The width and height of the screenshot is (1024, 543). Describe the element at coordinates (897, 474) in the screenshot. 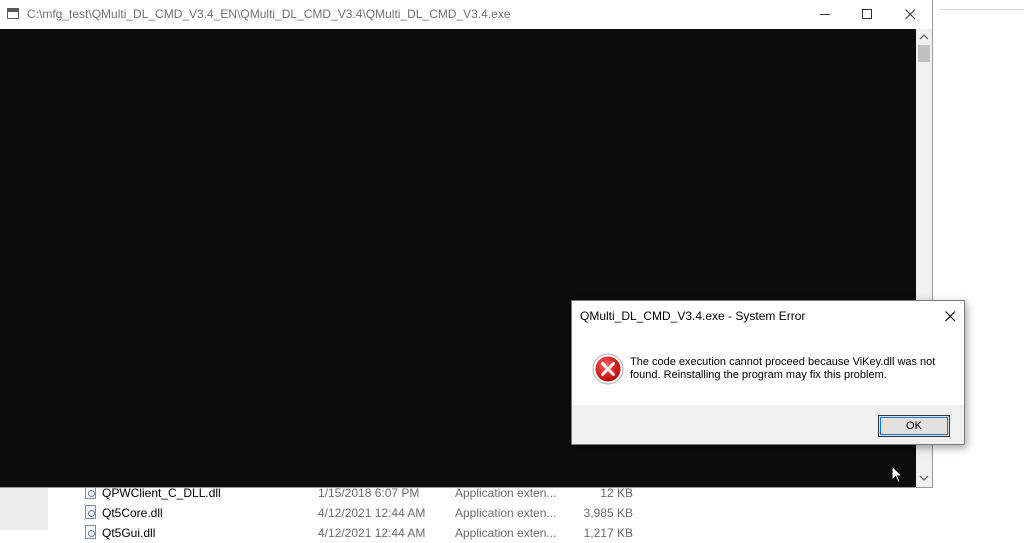

I see `mouse-cursor-icon` at that location.